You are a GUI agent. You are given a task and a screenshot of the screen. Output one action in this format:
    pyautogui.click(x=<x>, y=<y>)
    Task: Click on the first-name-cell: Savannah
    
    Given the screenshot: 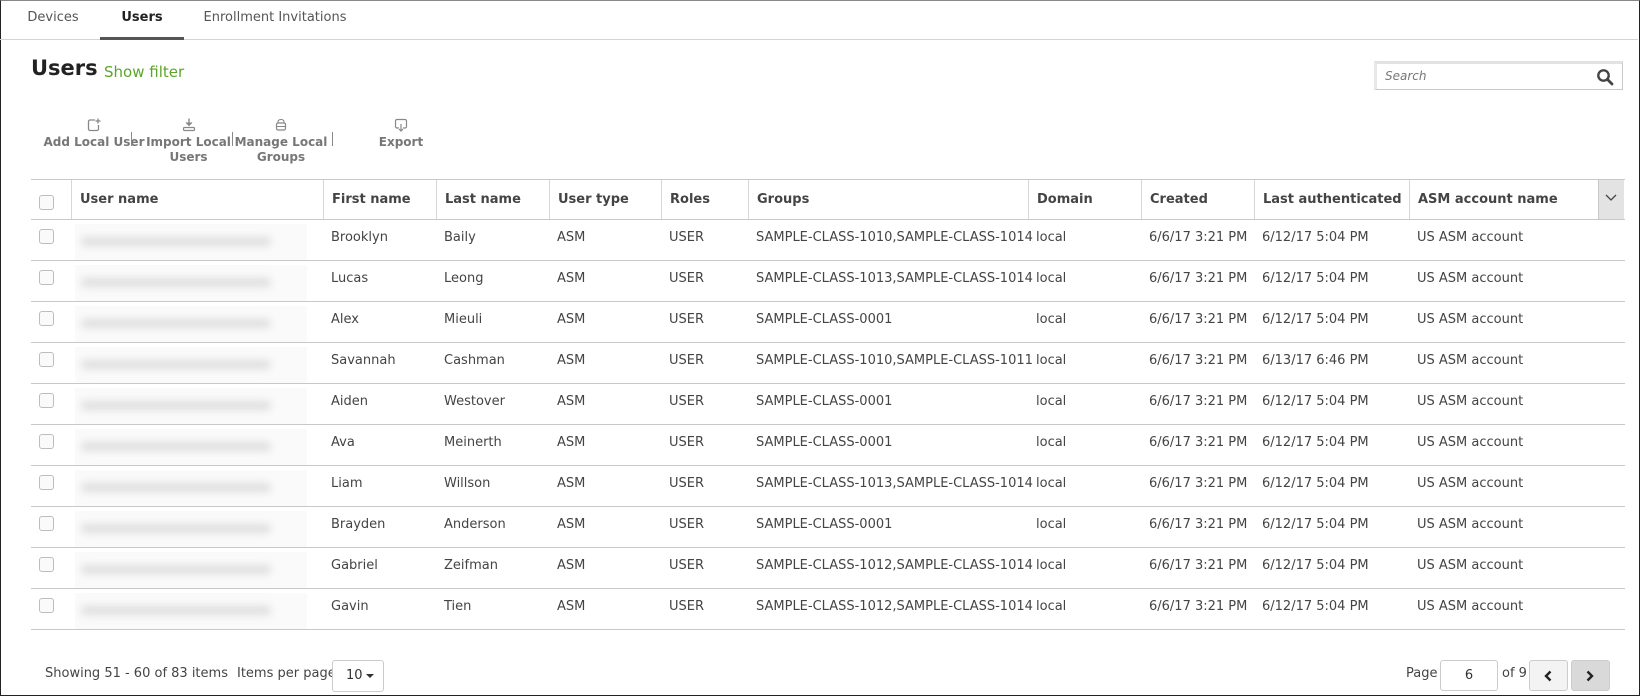 What is the action you would take?
    pyautogui.click(x=363, y=360)
    